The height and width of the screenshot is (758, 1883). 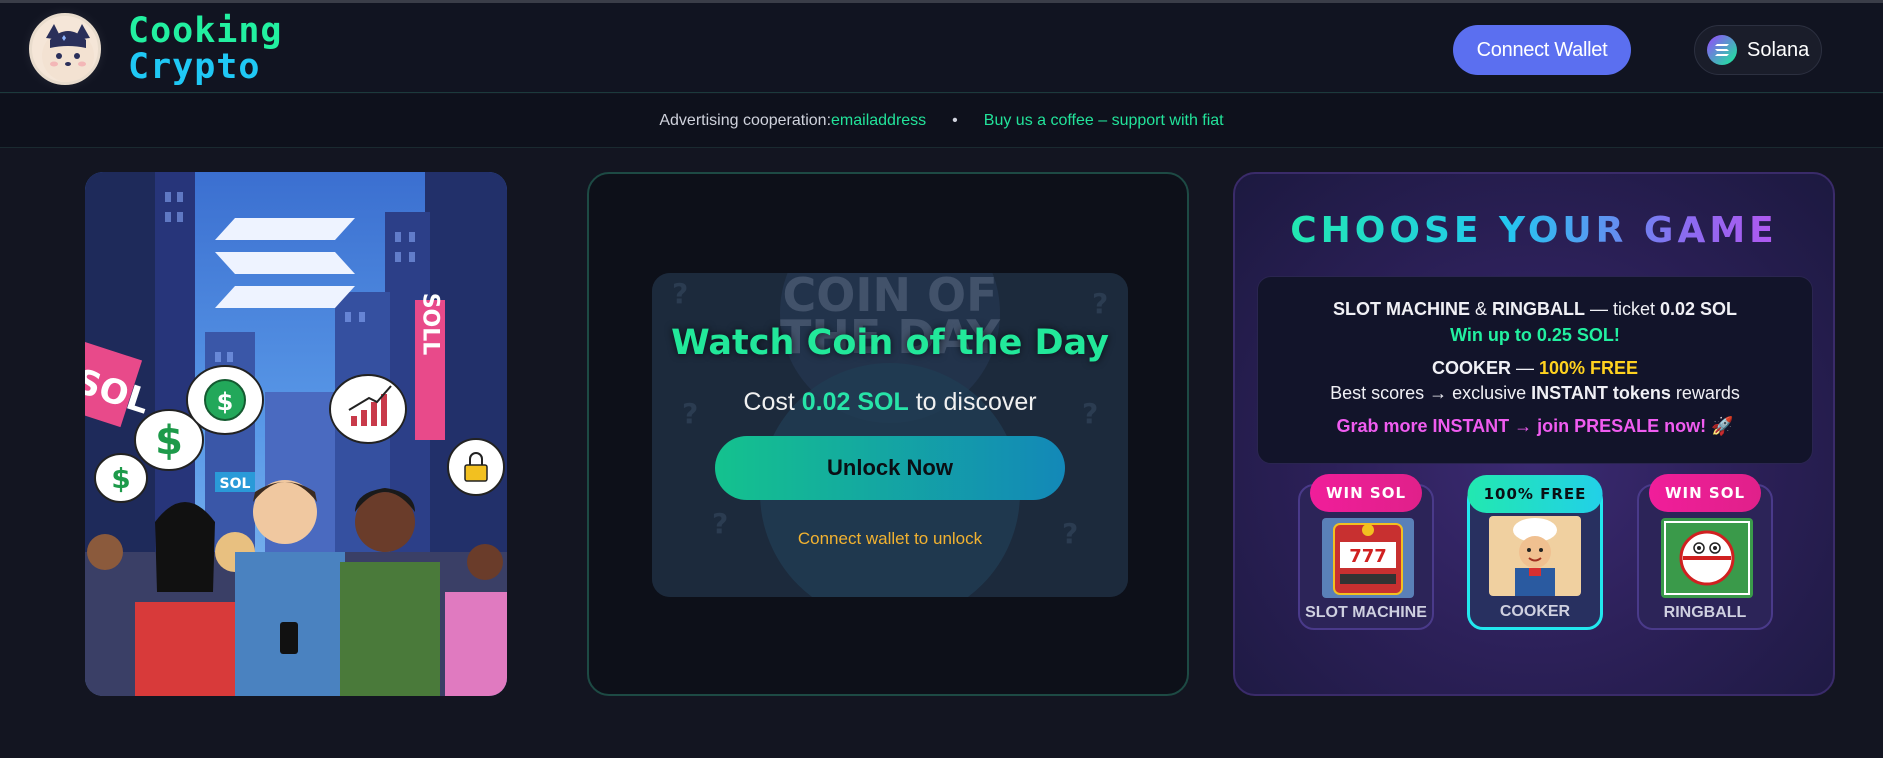 I want to click on instant-tokens-text: INSTANT tokens, so click(x=1601, y=393).